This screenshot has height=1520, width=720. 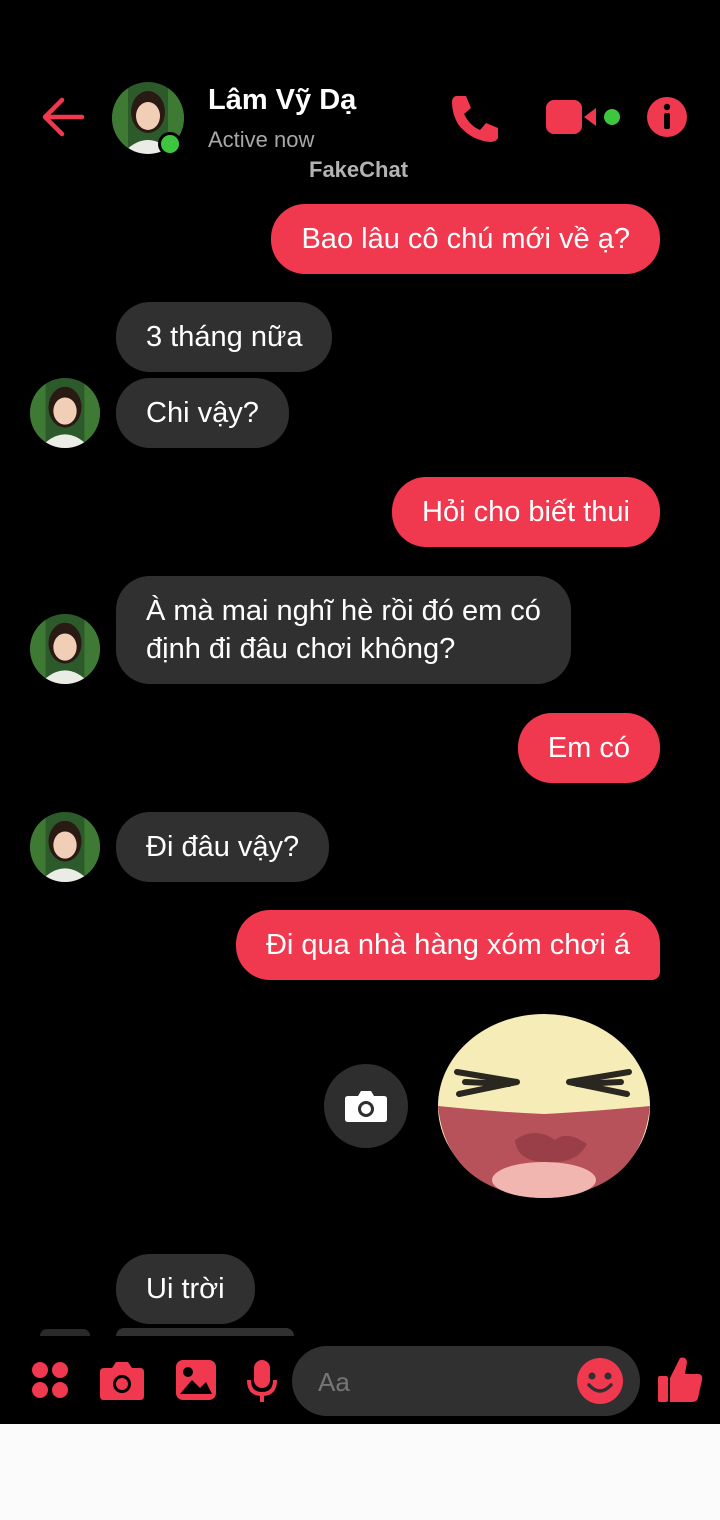 I want to click on gallery-icon, so click(x=196, y=1380).